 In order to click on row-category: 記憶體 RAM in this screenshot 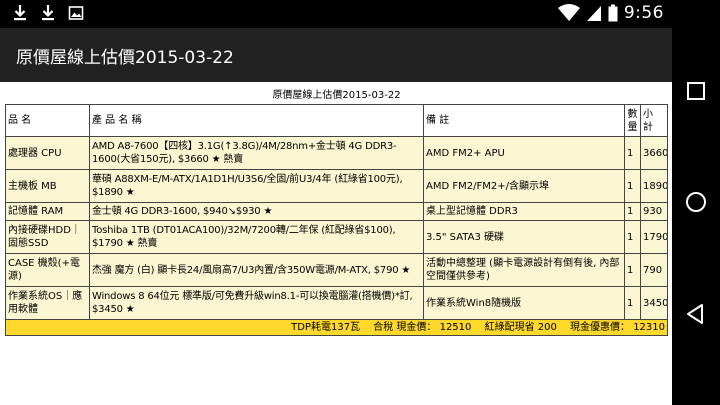, I will do `click(47, 211)`.